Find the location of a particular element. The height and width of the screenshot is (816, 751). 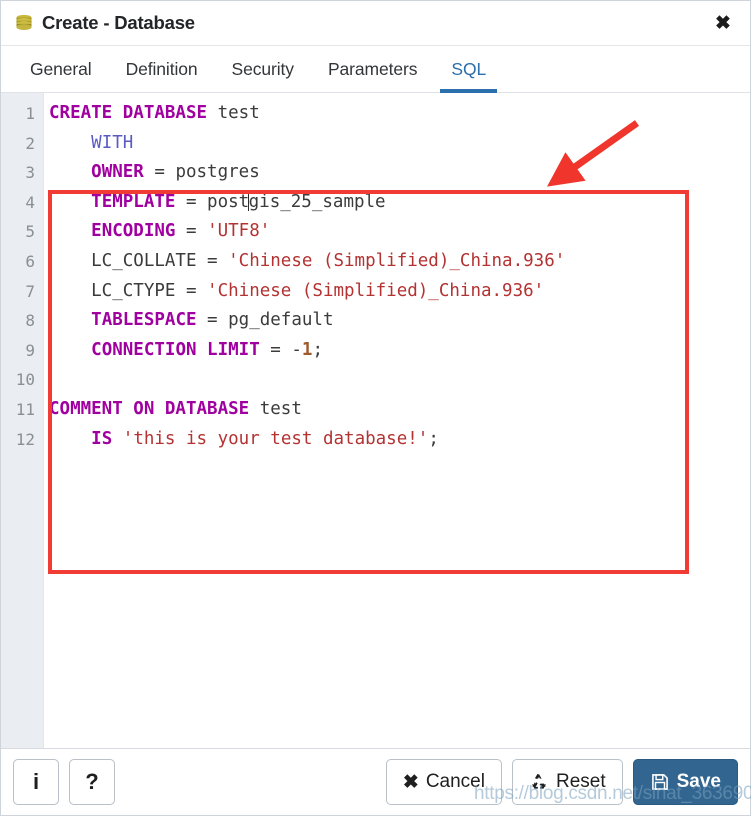

close-icon: ✖ is located at coordinates (723, 23).